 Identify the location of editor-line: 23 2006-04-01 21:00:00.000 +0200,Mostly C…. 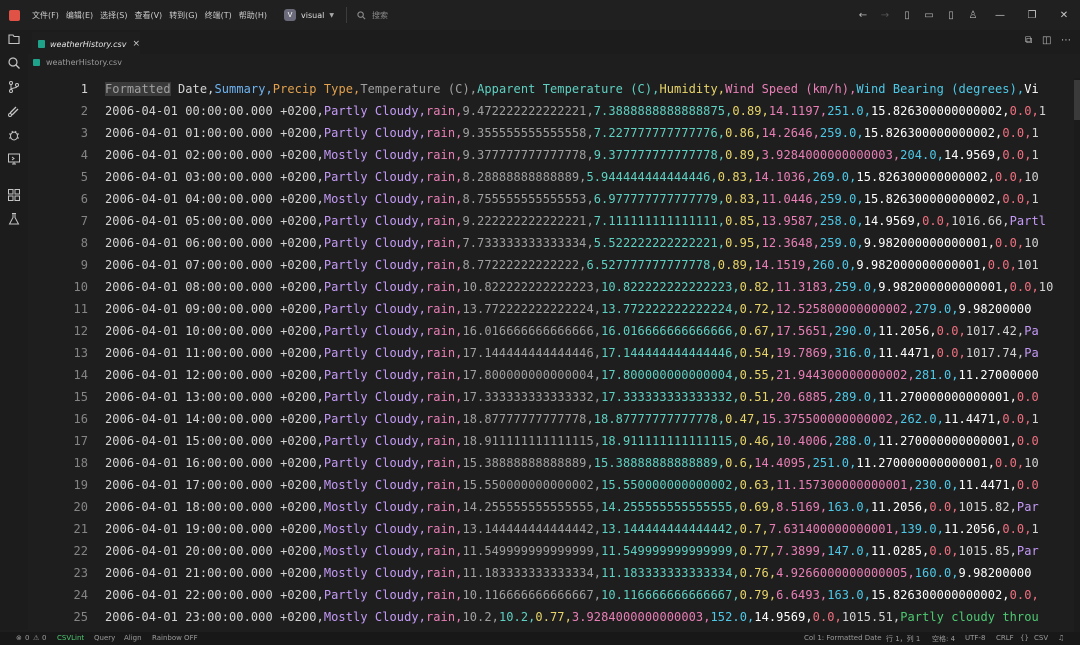
(554, 573).